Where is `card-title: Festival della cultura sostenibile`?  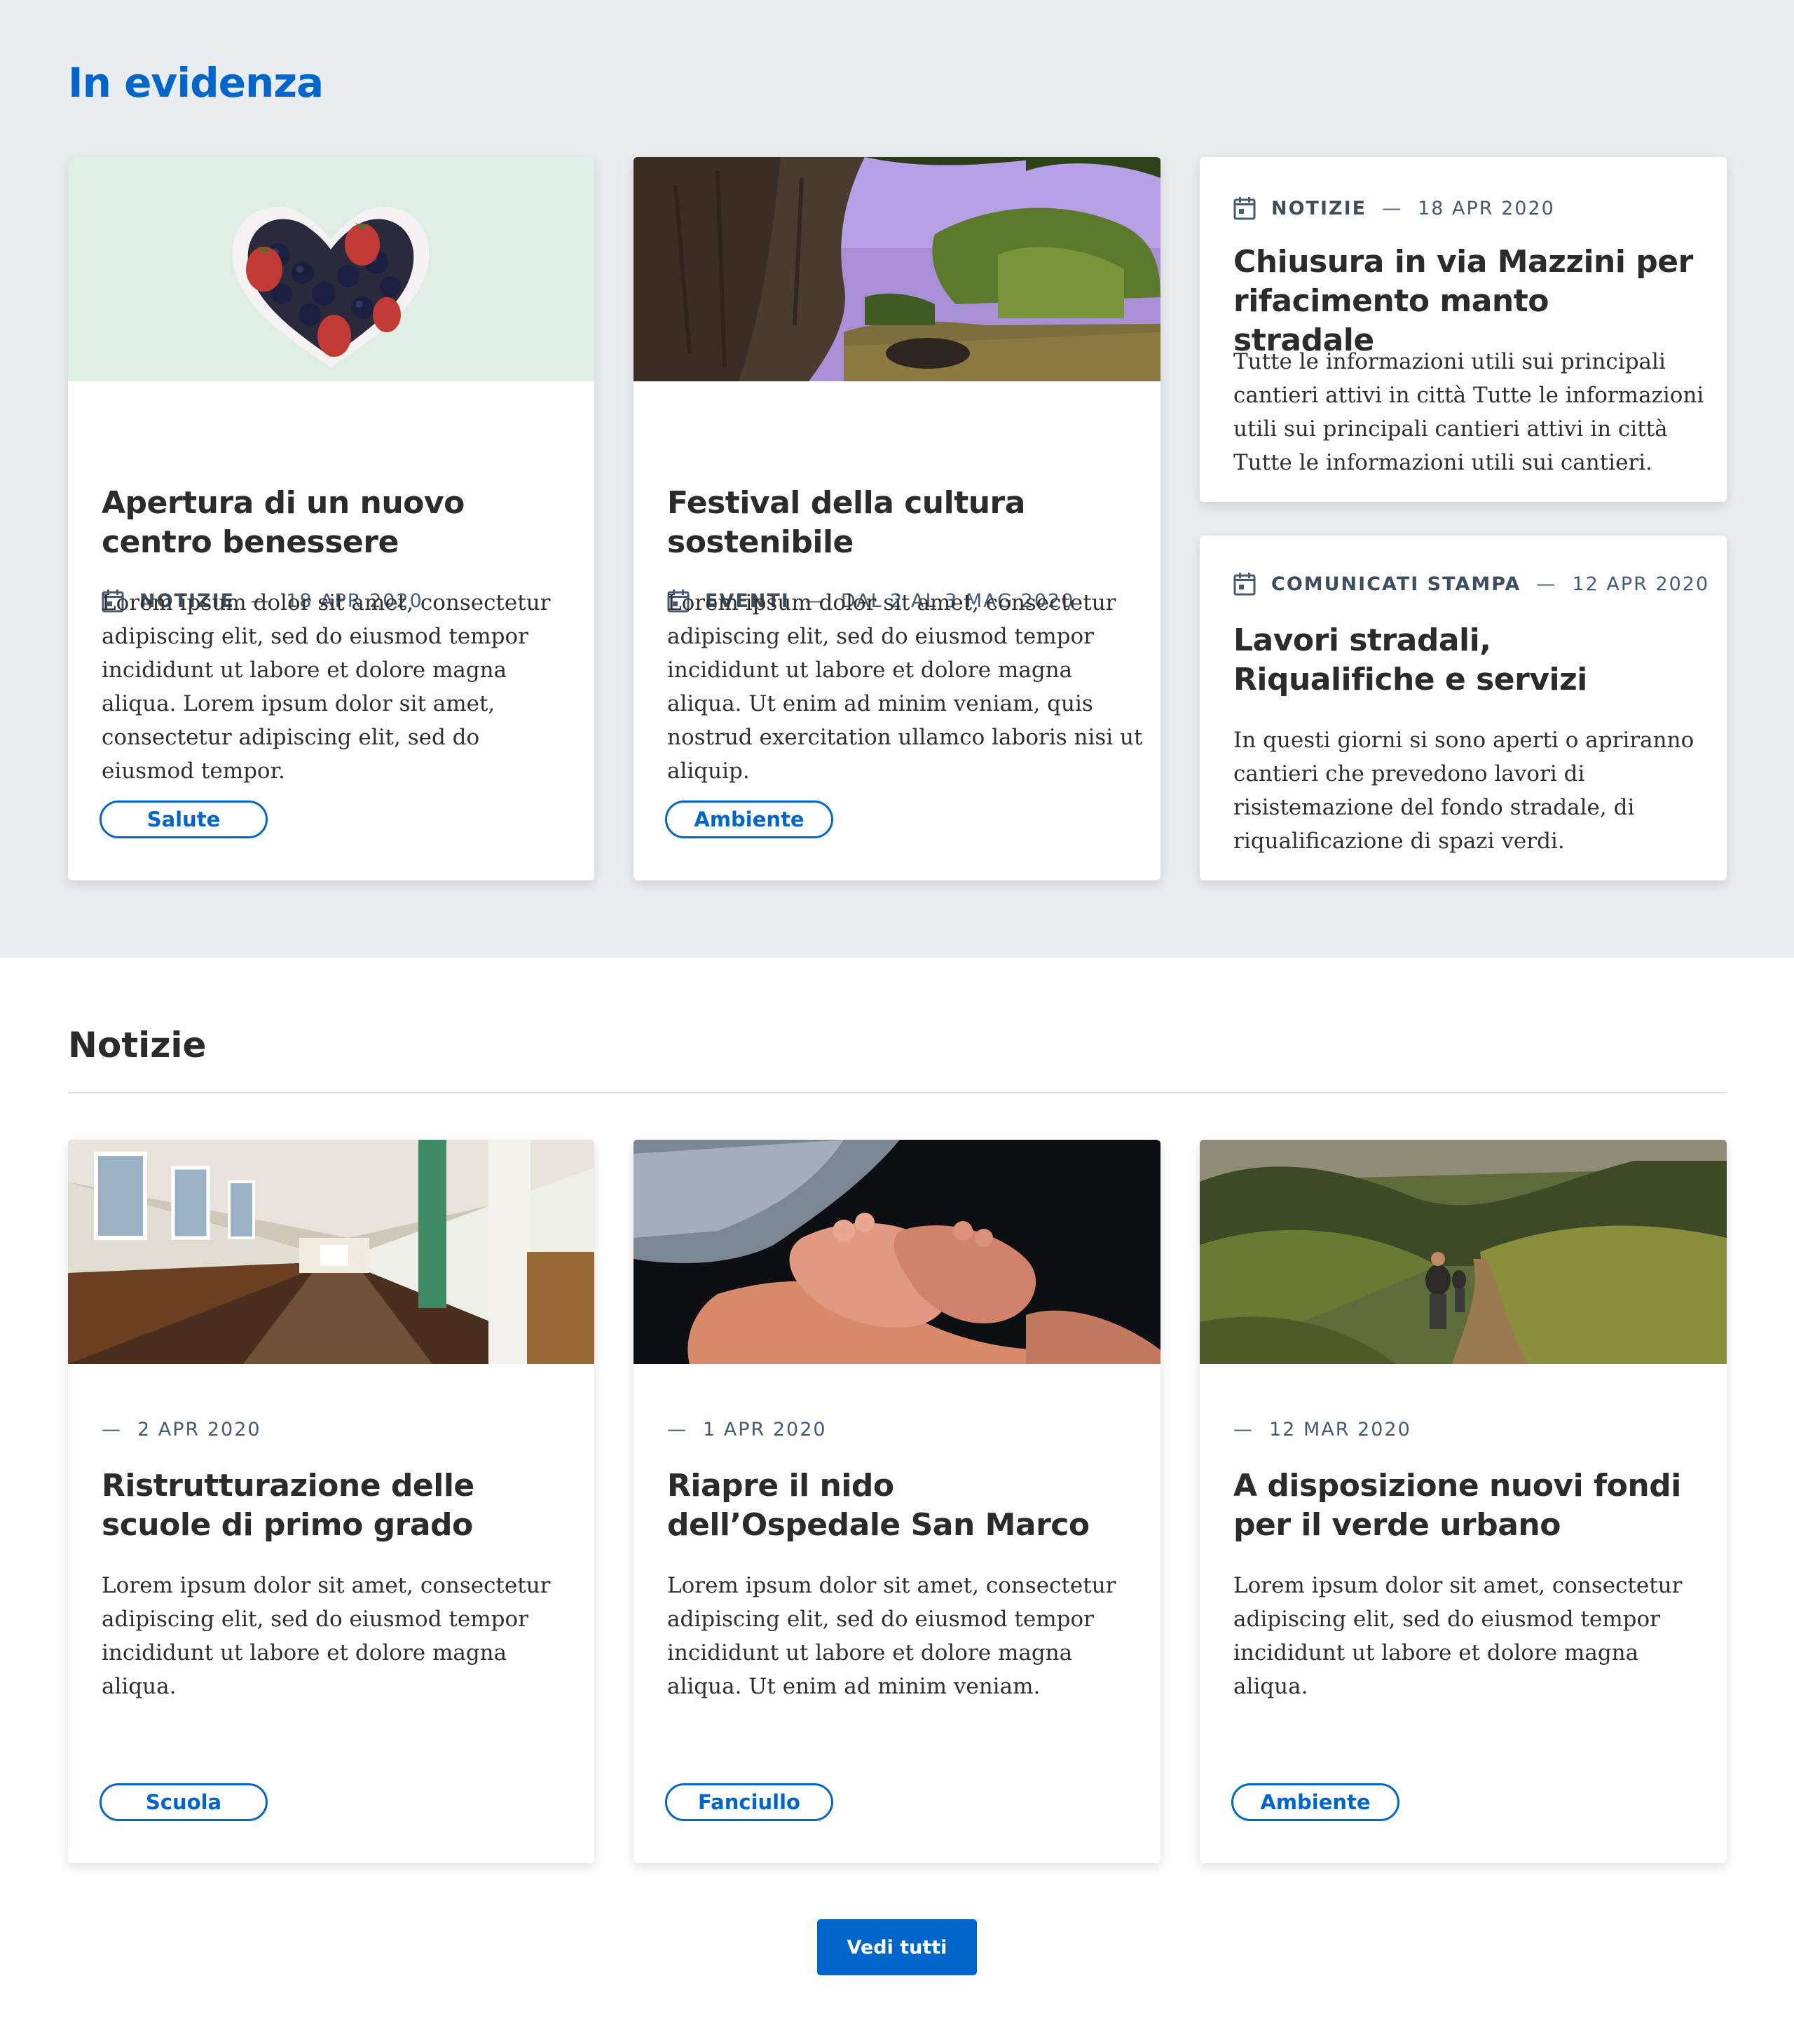 card-title: Festival della cultura sostenibile is located at coordinates (899, 523).